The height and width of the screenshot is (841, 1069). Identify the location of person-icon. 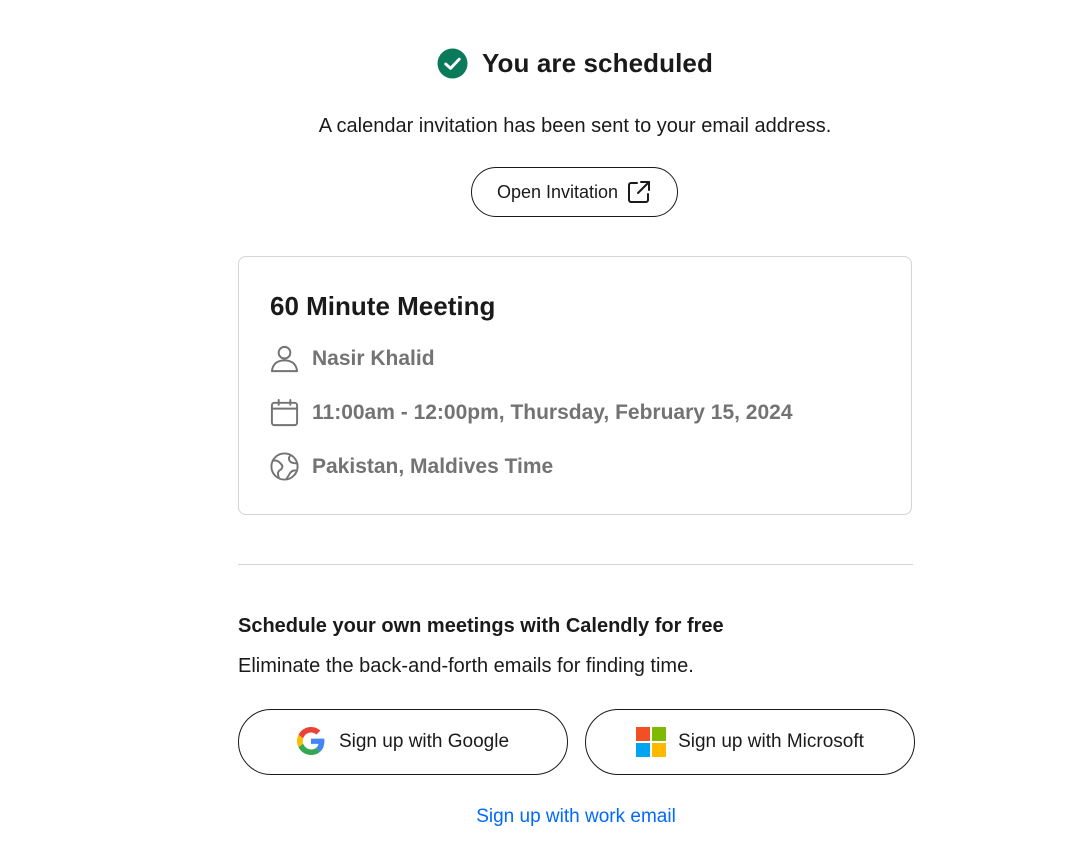
(284, 359).